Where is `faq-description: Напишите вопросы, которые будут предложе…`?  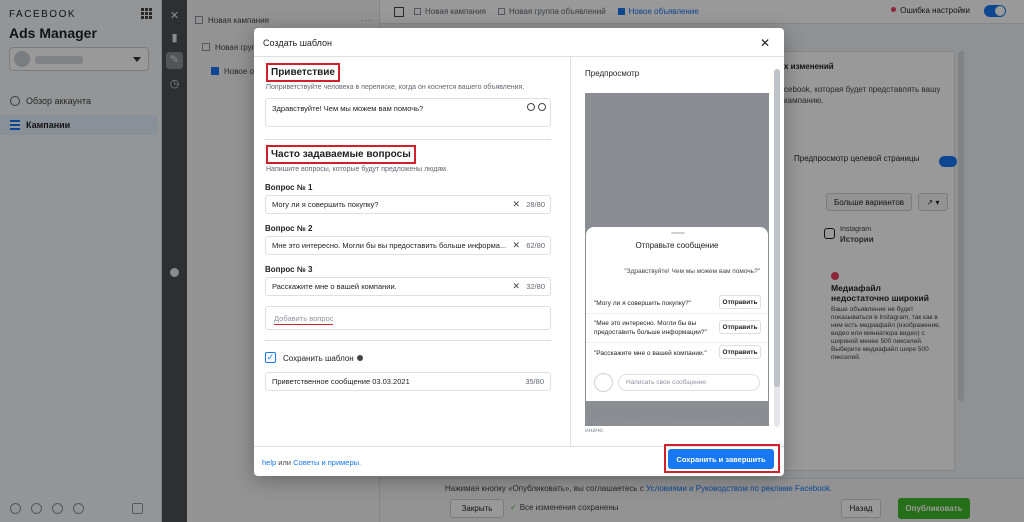 faq-description: Напишите вопросы, которые будут предложе… is located at coordinates (357, 169).